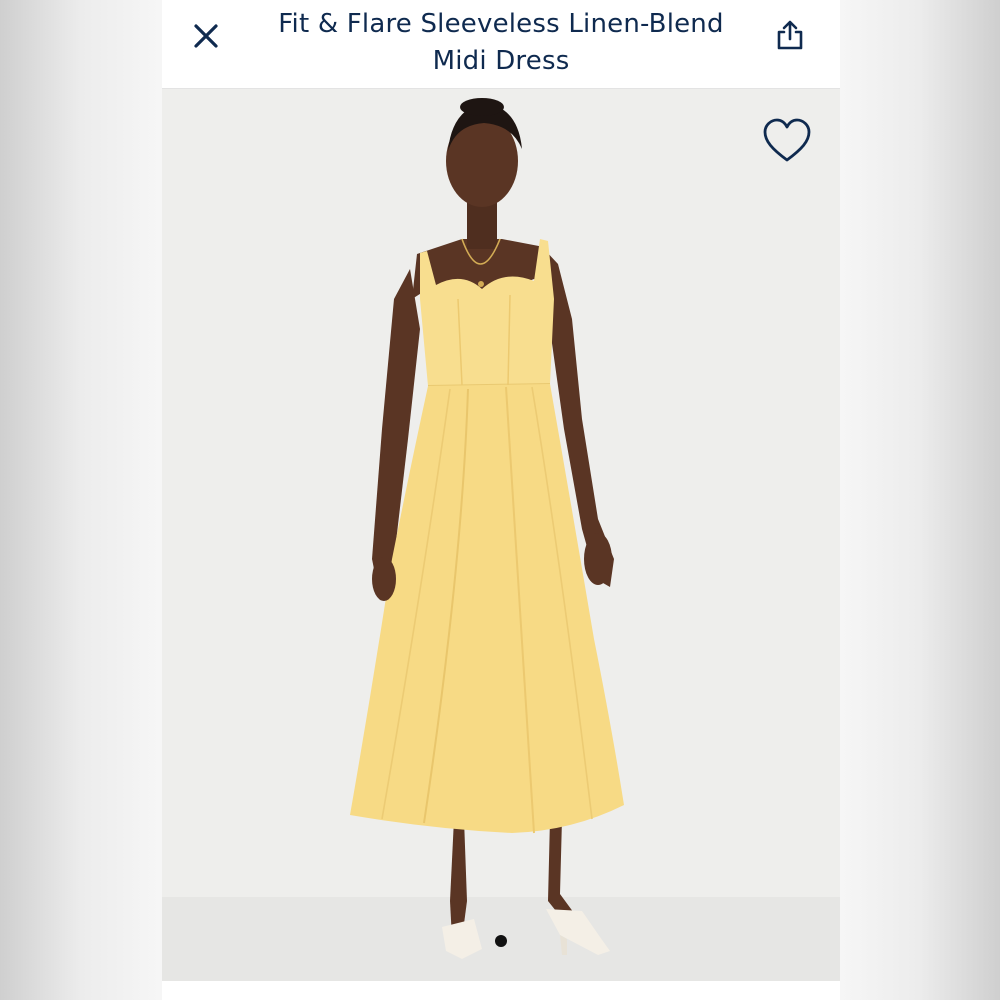  What do you see at coordinates (501, 61) in the screenshot?
I see `product-title-line-2: Midi Dress` at bounding box center [501, 61].